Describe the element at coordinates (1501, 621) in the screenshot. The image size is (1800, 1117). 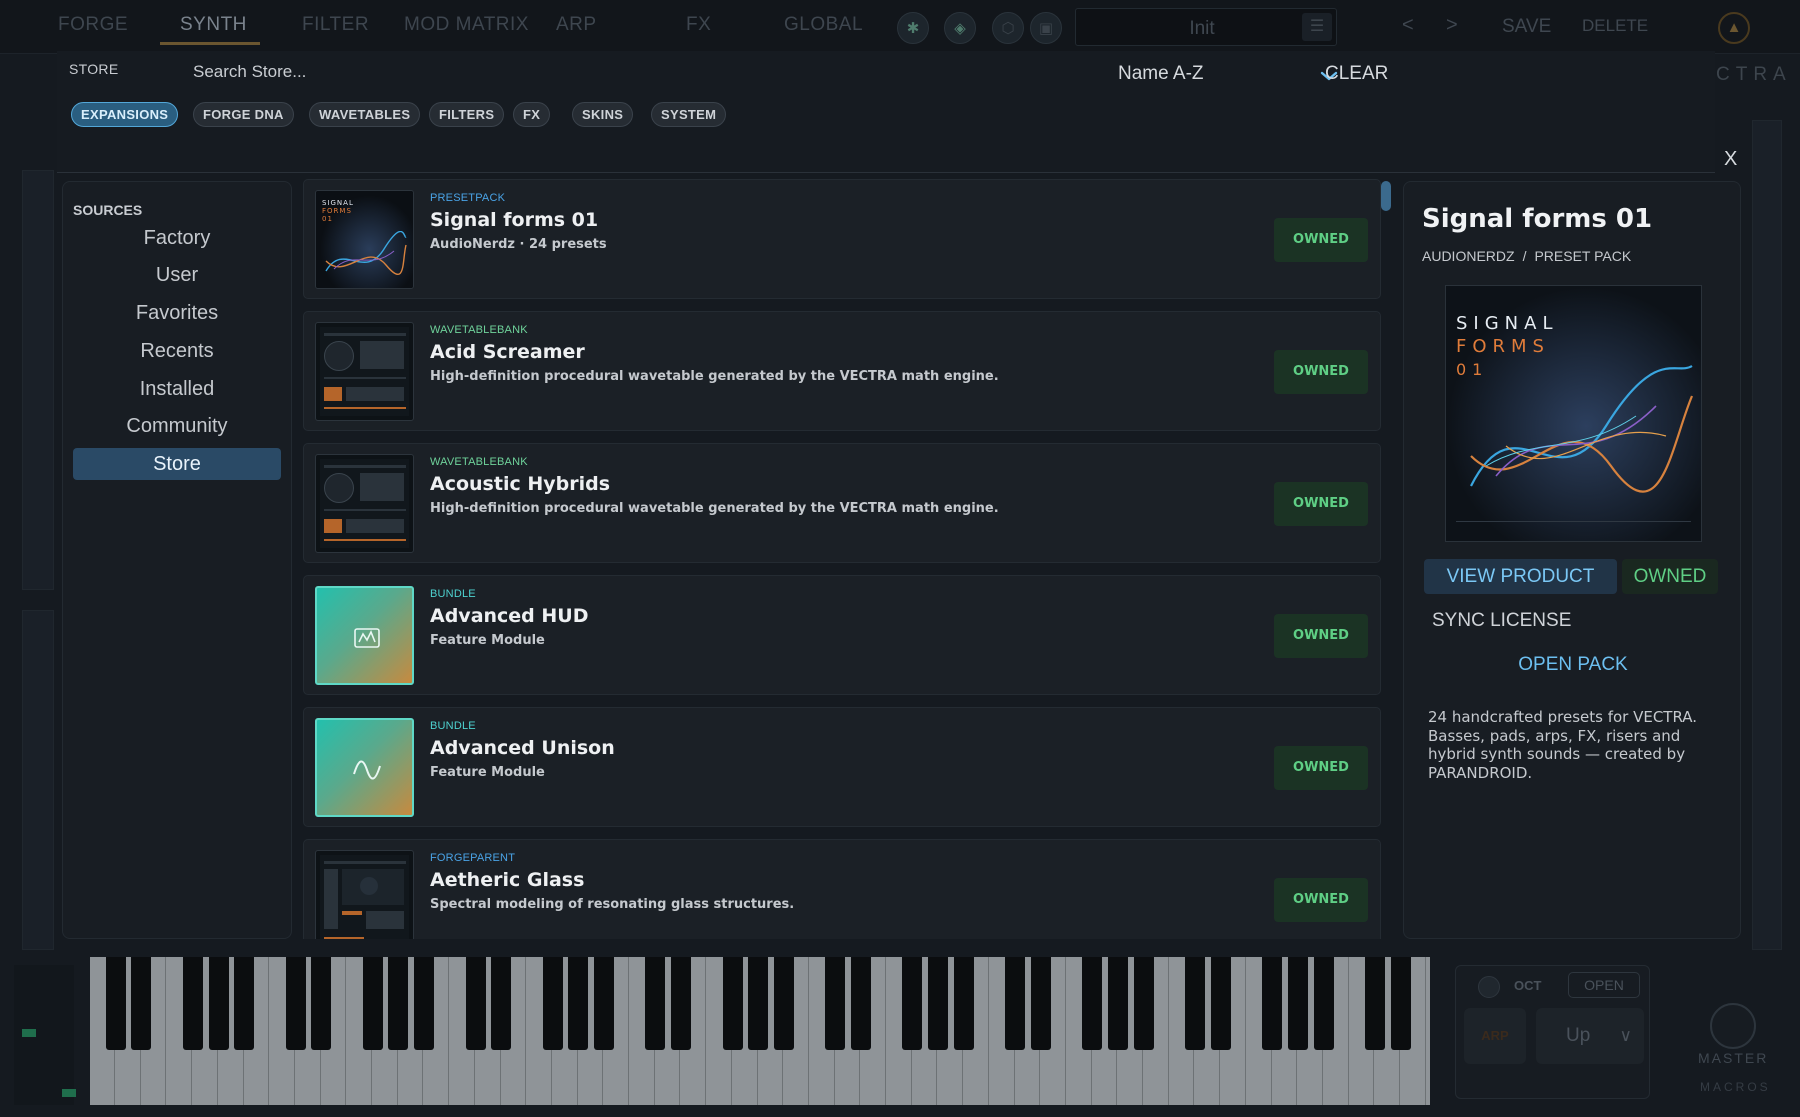
I see `sync-license-button: SYNC LICENSE` at that location.